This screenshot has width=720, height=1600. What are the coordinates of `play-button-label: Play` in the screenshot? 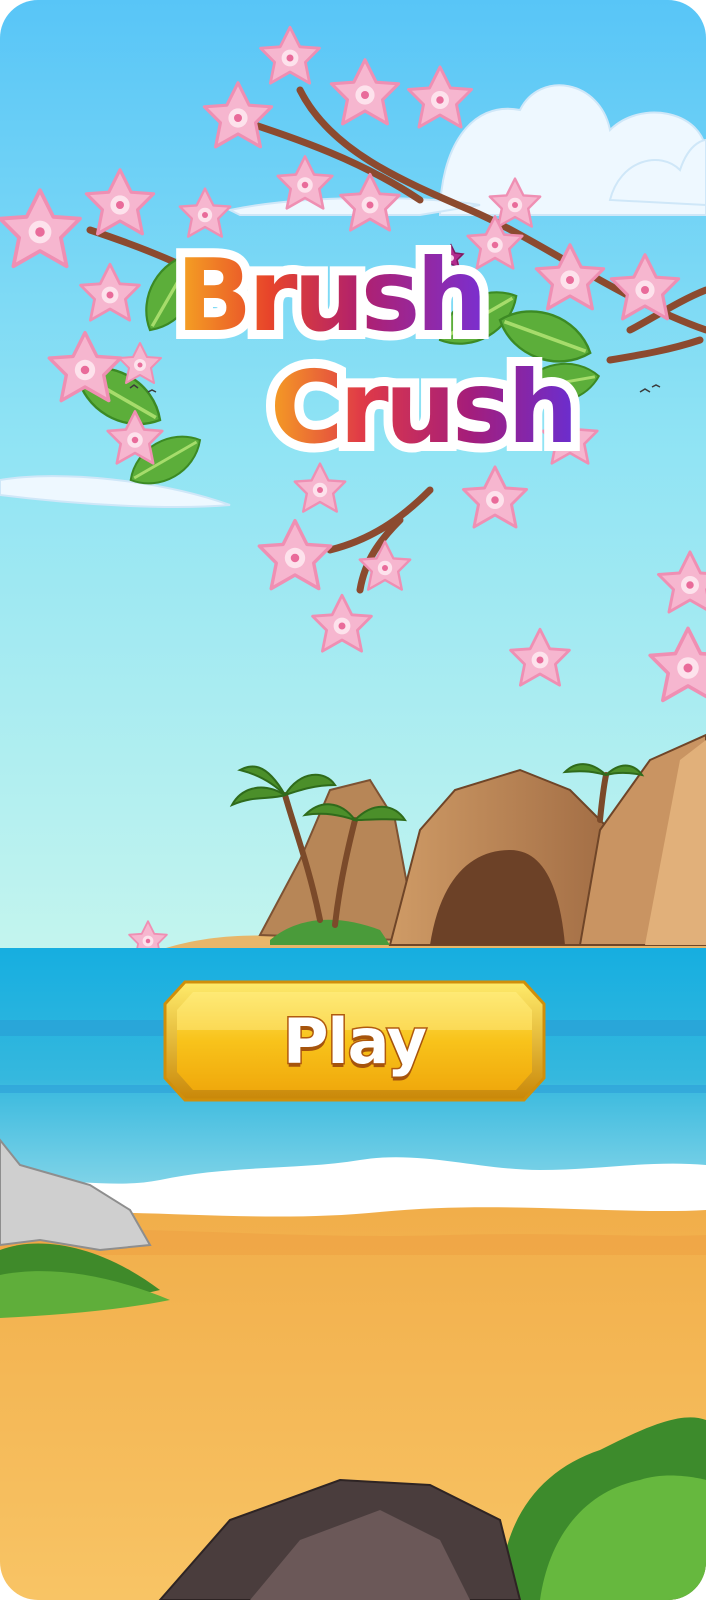 It's located at (354, 1041).